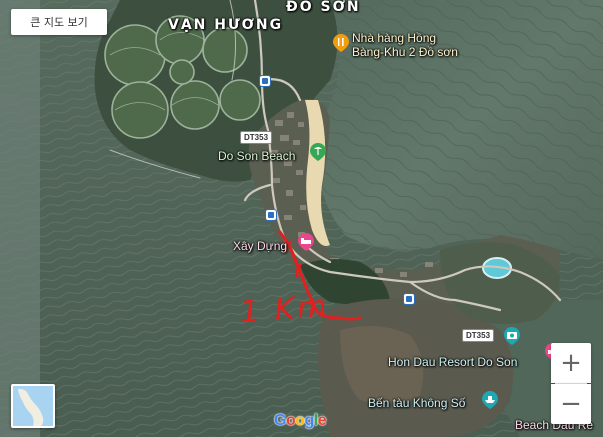 This screenshot has width=603, height=437. I want to click on place-label-restaurant: Nhà hàng Hồng Bàng-Khu 2 Đồ sơn, so click(405, 45).